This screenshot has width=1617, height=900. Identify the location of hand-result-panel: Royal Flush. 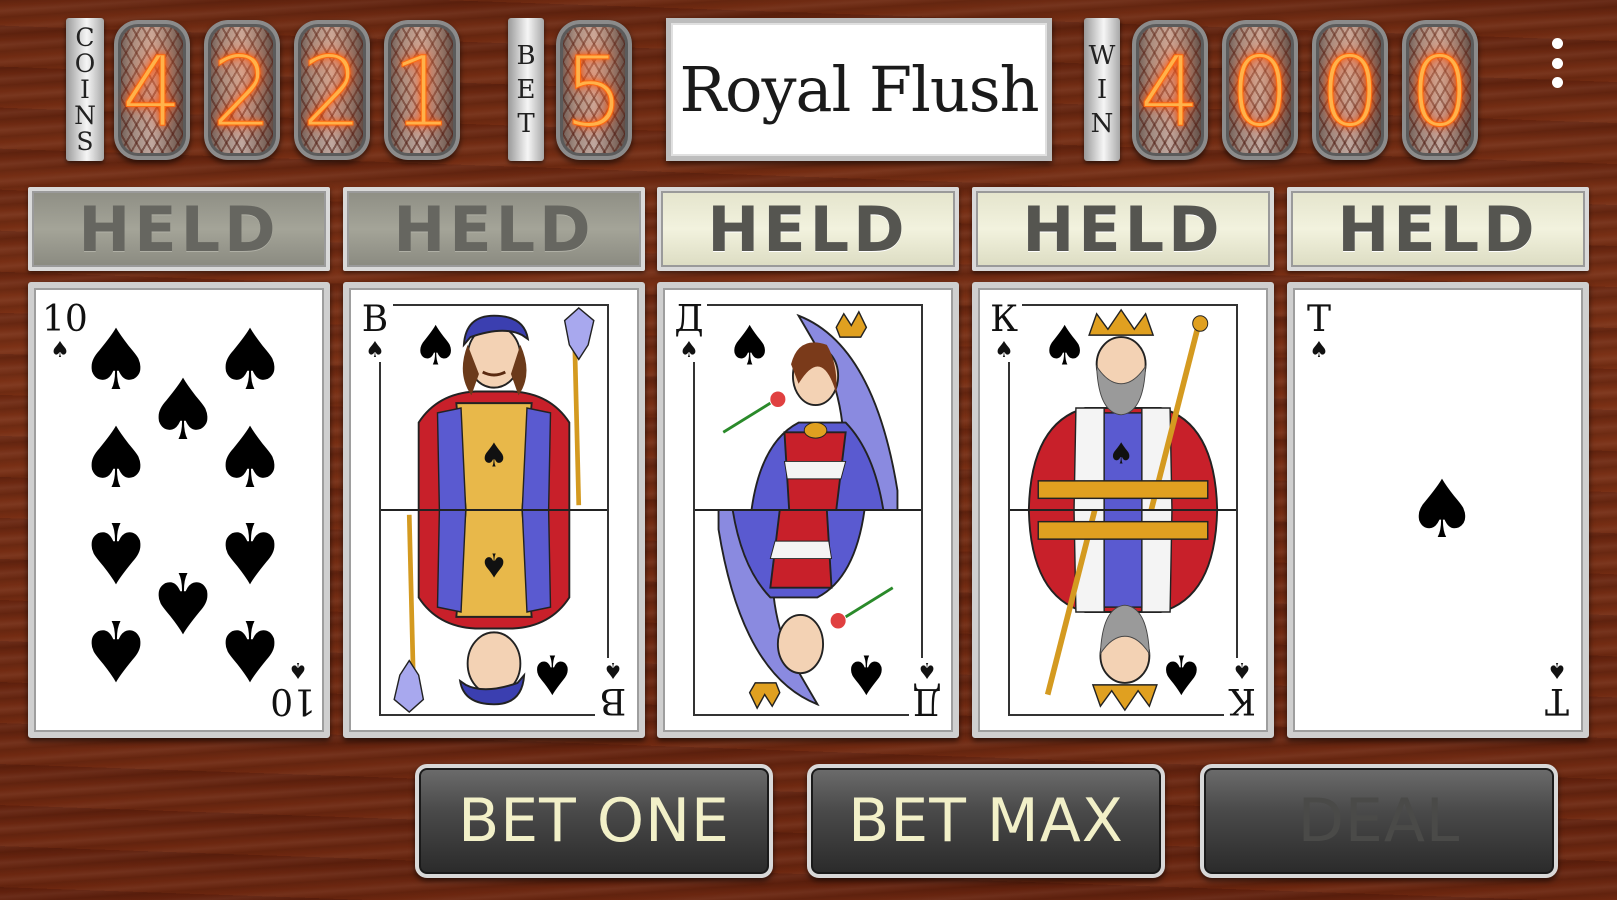
(859, 89).